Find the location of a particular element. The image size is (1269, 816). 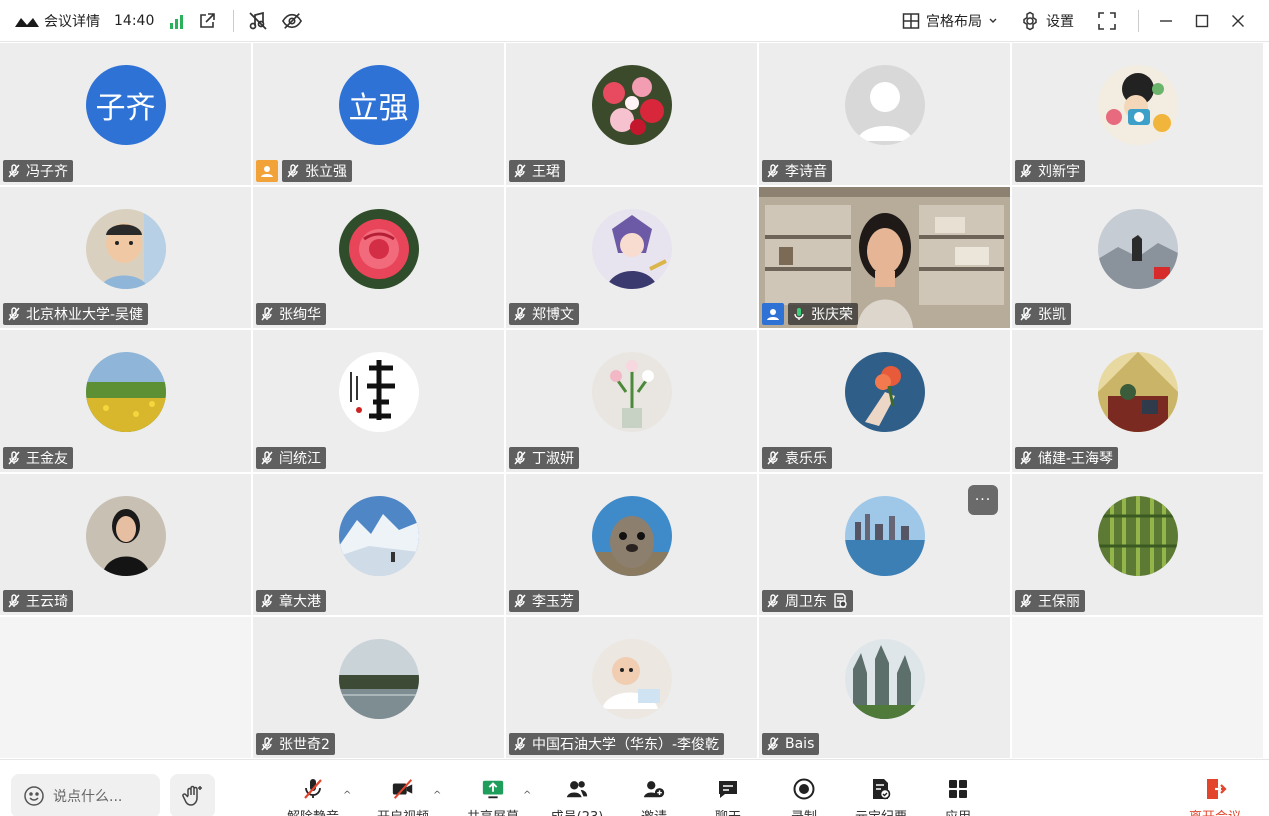

name-tag: 王云琦 is located at coordinates (38, 601).